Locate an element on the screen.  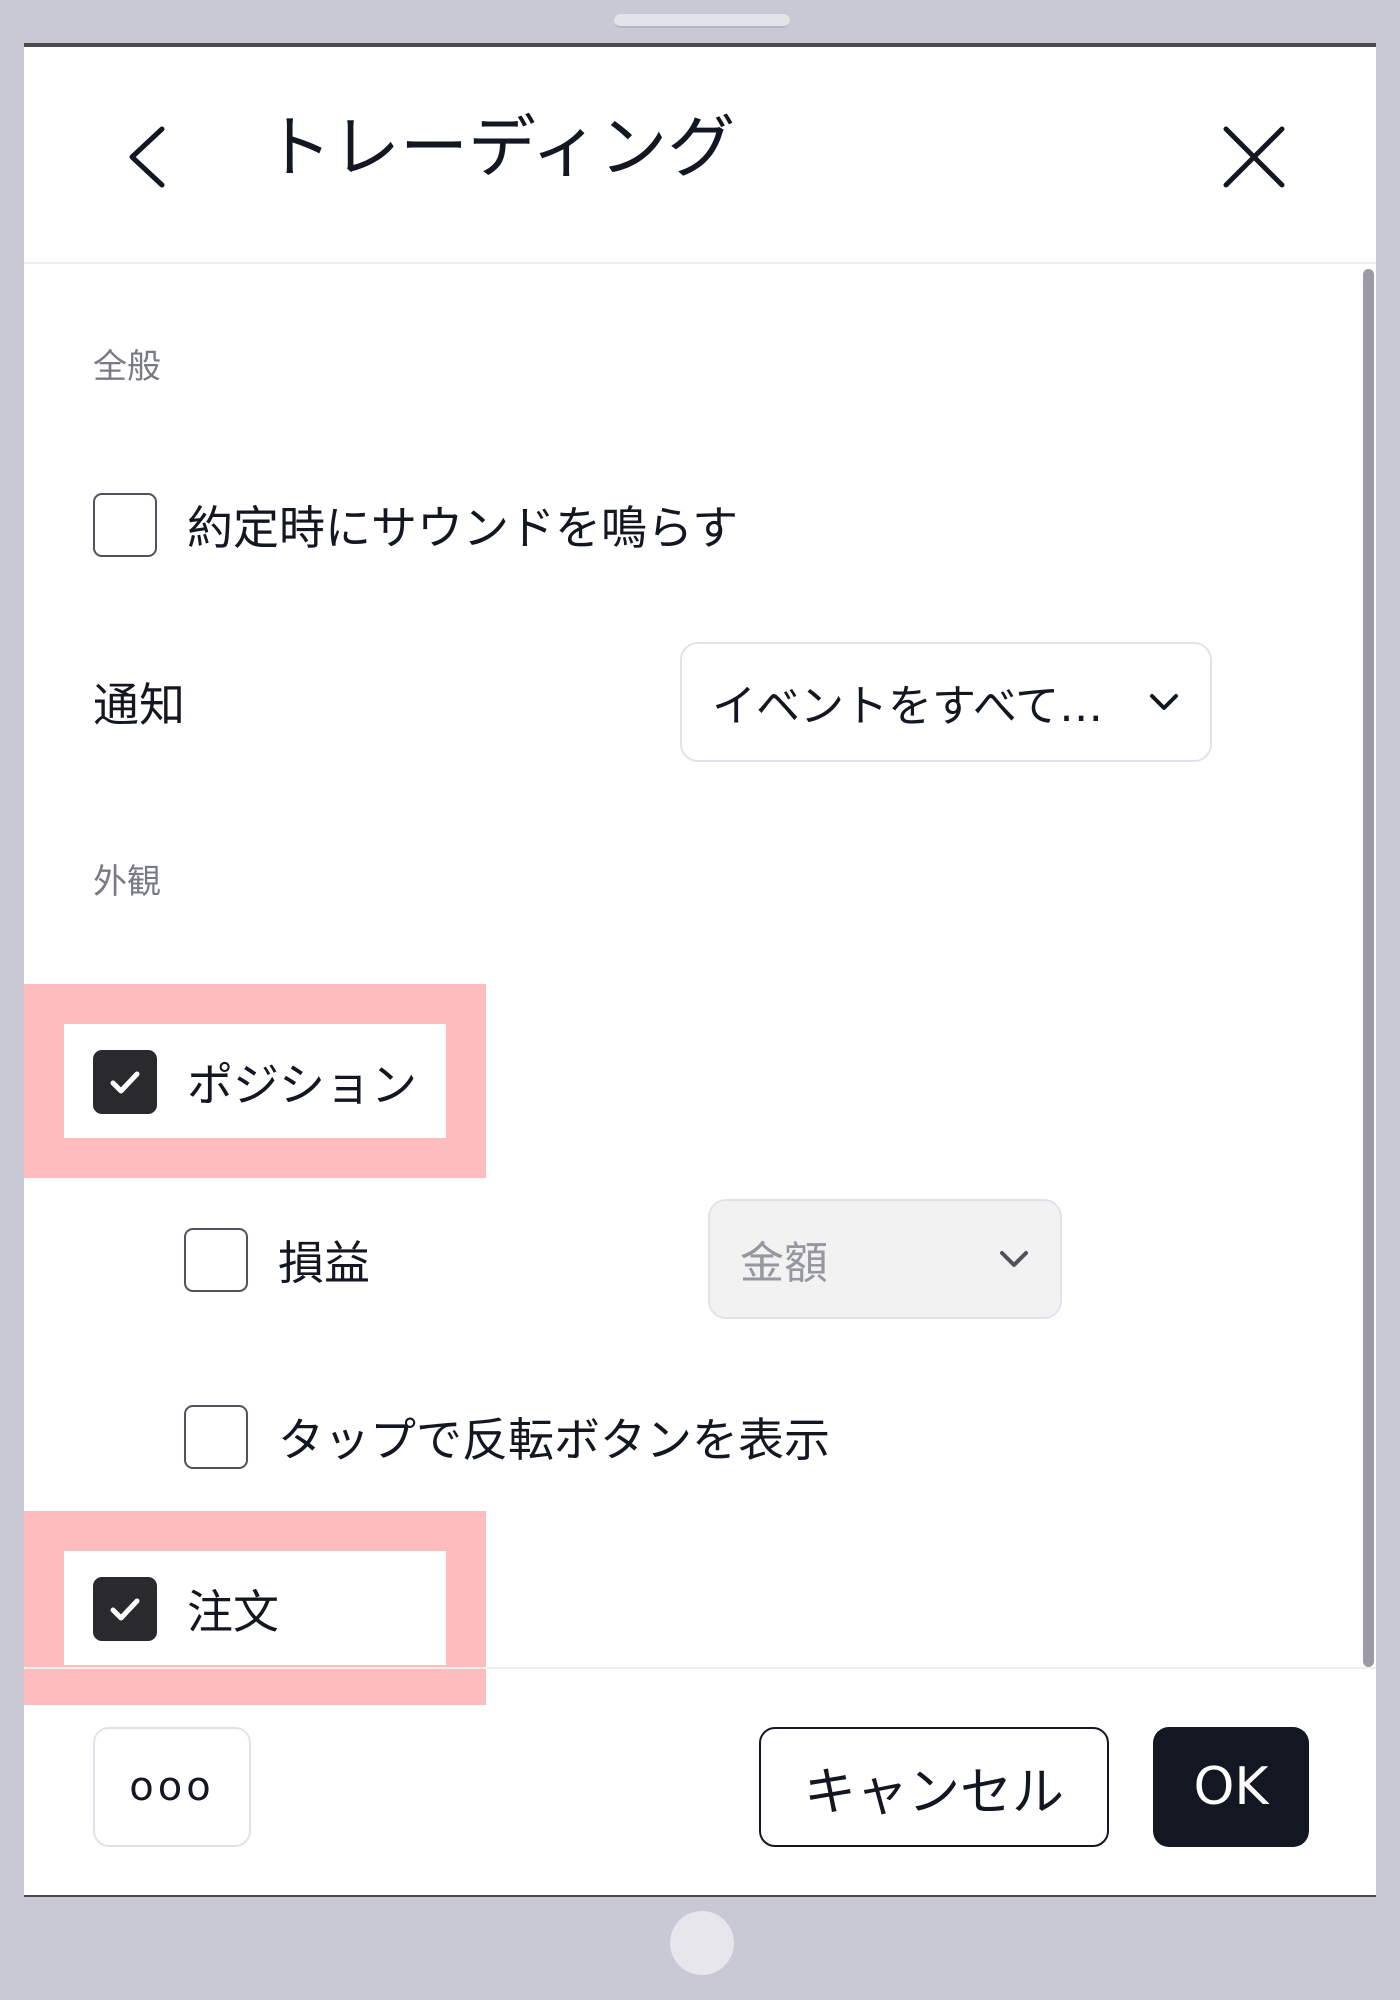
dialog-title: トレーディング is located at coordinates (500, 148).